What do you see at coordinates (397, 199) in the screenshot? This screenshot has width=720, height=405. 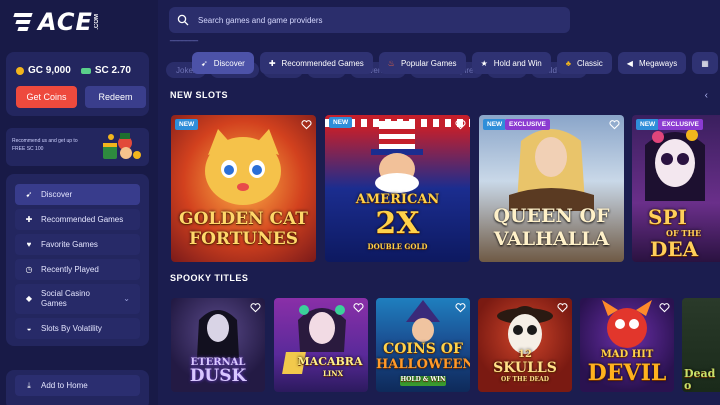 I see `game-title: AMERICAN` at bounding box center [397, 199].